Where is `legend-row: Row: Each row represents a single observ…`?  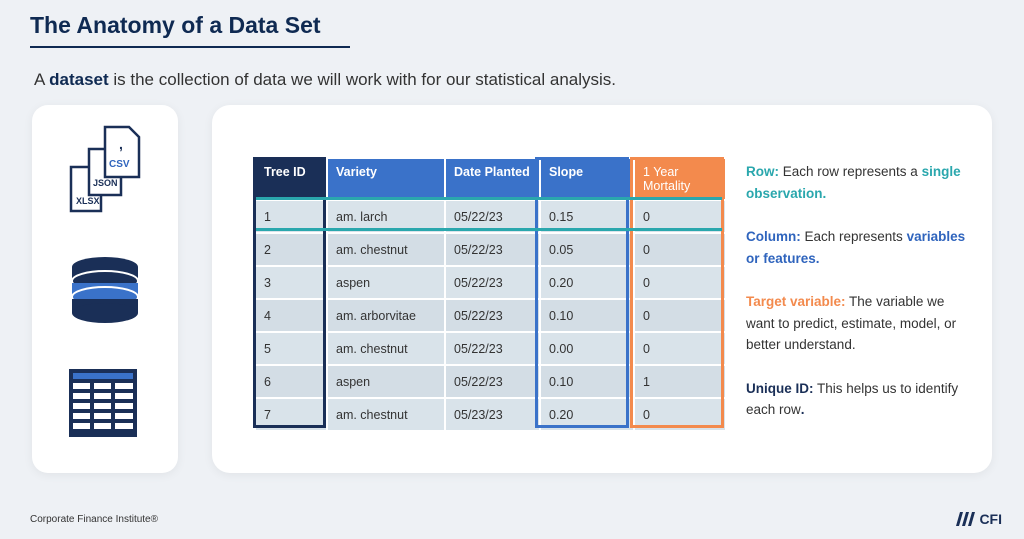 legend-row: Row: Each row represents a single observ… is located at coordinates (861, 182).